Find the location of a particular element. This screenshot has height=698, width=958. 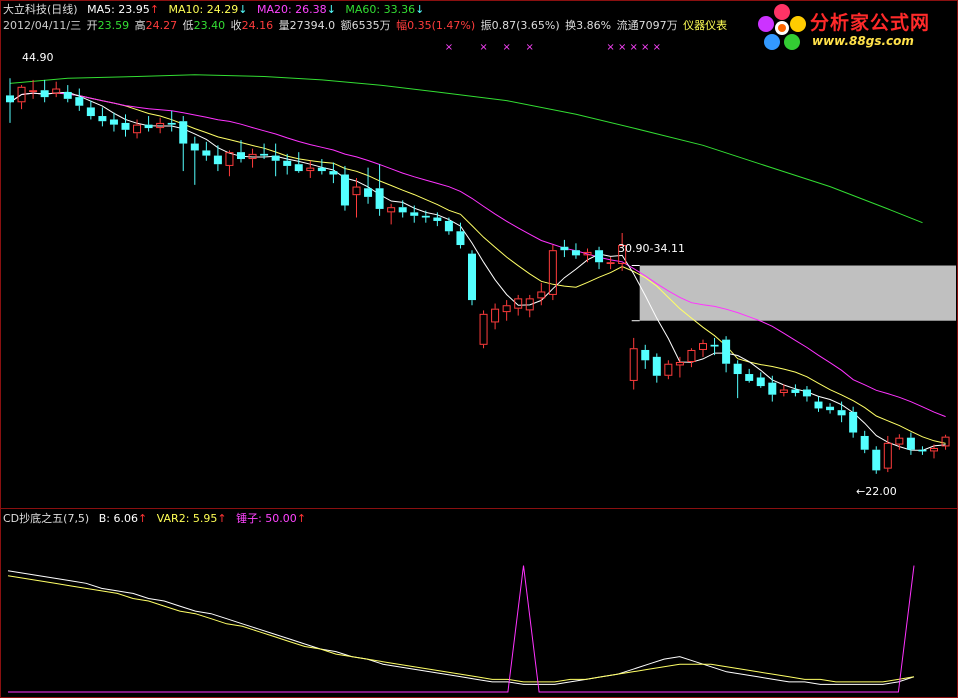

low-price-label: ←22.00 is located at coordinates (876, 491).